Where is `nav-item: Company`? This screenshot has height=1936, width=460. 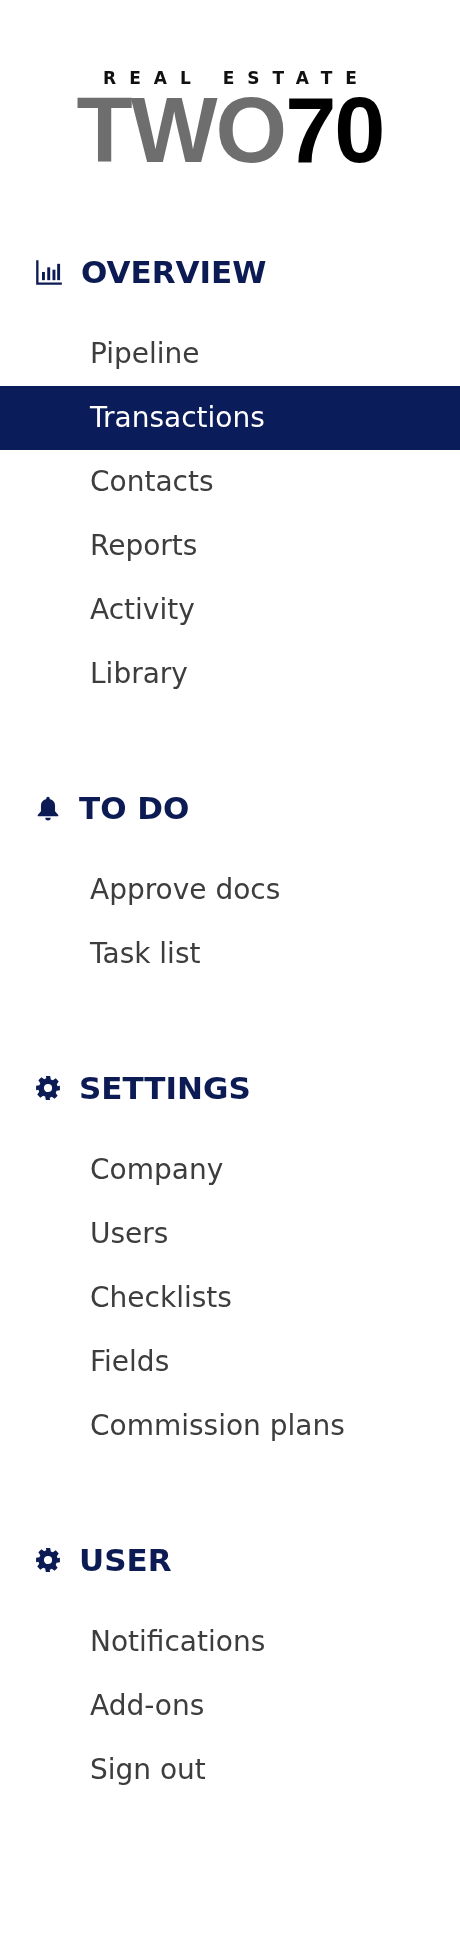
nav-item: Company is located at coordinates (230, 1170).